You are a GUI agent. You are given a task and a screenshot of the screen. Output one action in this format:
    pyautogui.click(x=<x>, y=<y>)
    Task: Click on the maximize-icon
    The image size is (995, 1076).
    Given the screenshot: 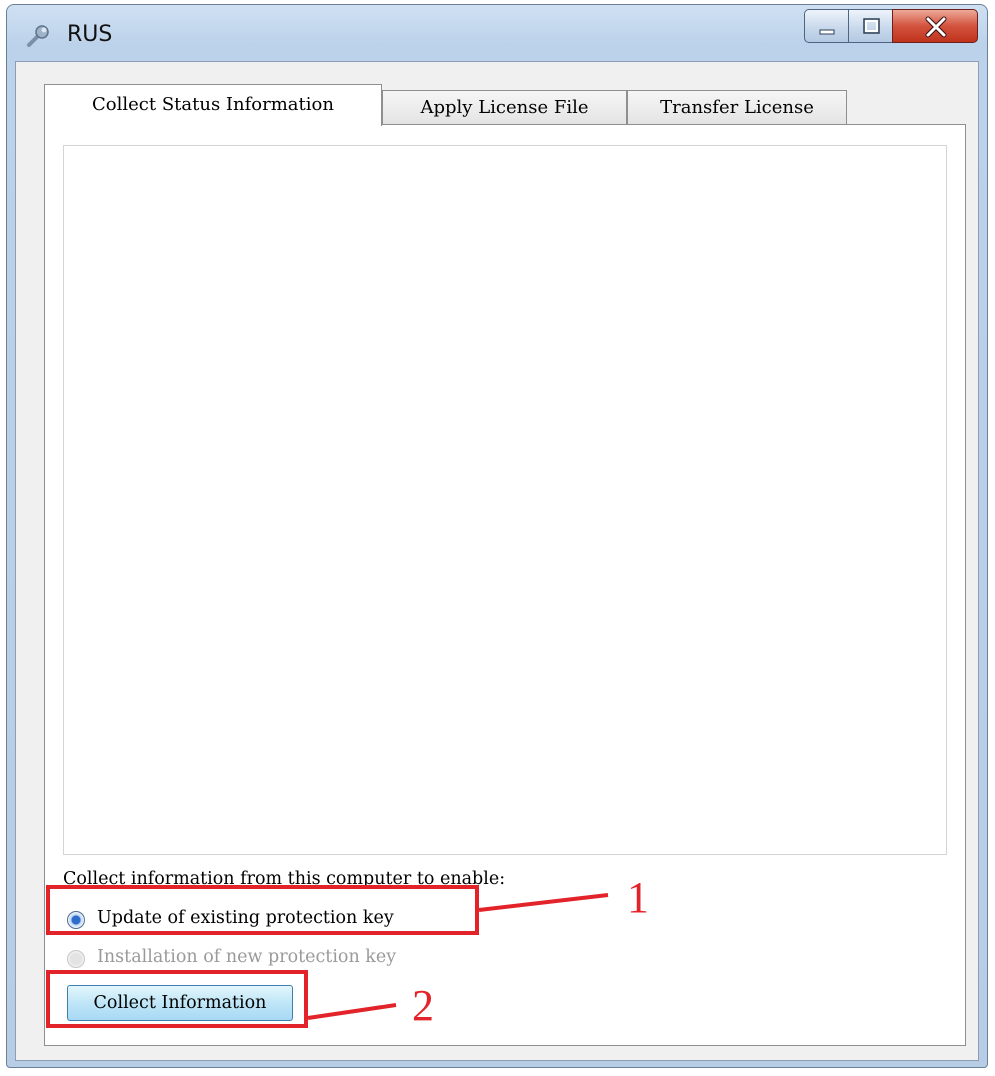 What is the action you would take?
    pyautogui.click(x=871, y=26)
    